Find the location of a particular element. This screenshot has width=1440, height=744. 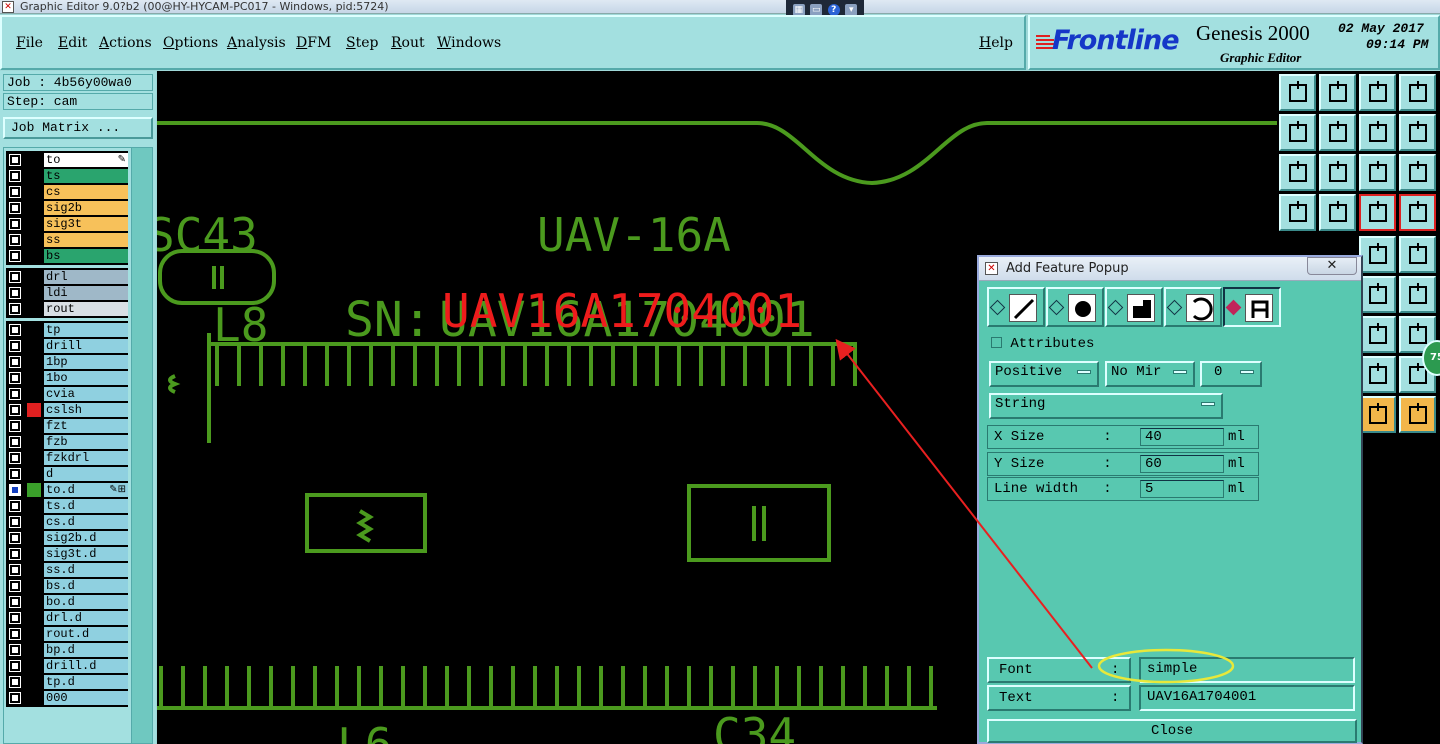

layer-row-cvia: cvia is located at coordinates (67, 394).